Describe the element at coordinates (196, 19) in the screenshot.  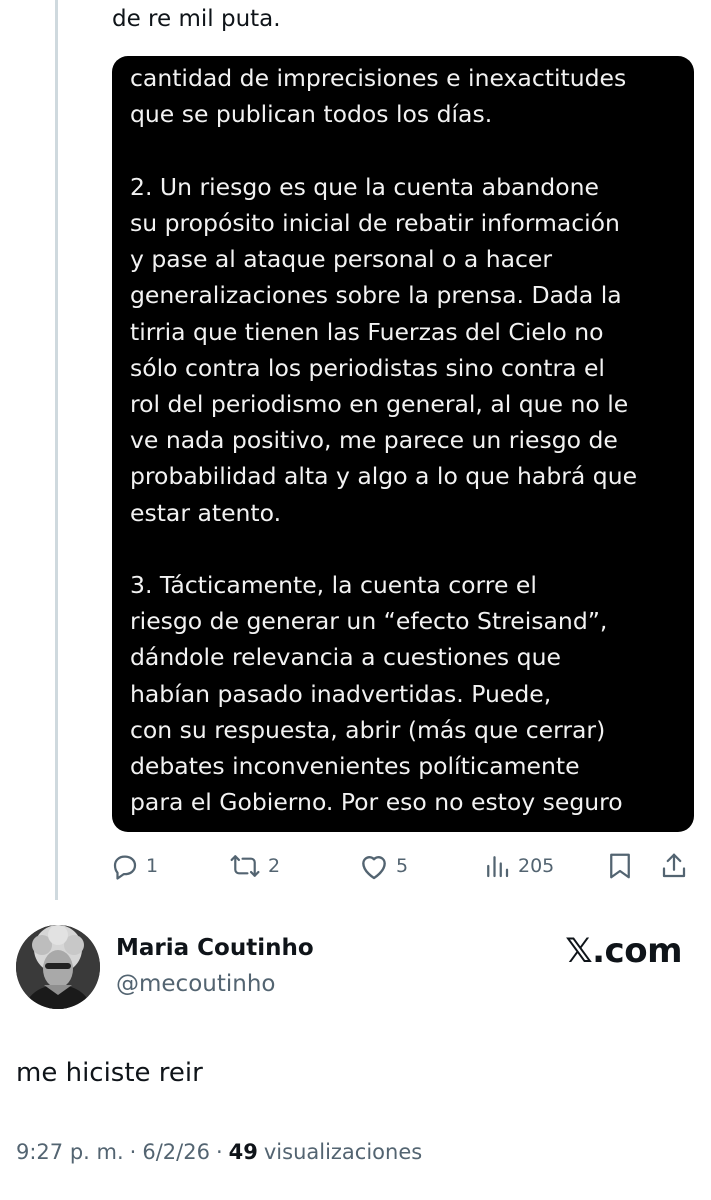
I see `reply-text: de re mil puta.` at that location.